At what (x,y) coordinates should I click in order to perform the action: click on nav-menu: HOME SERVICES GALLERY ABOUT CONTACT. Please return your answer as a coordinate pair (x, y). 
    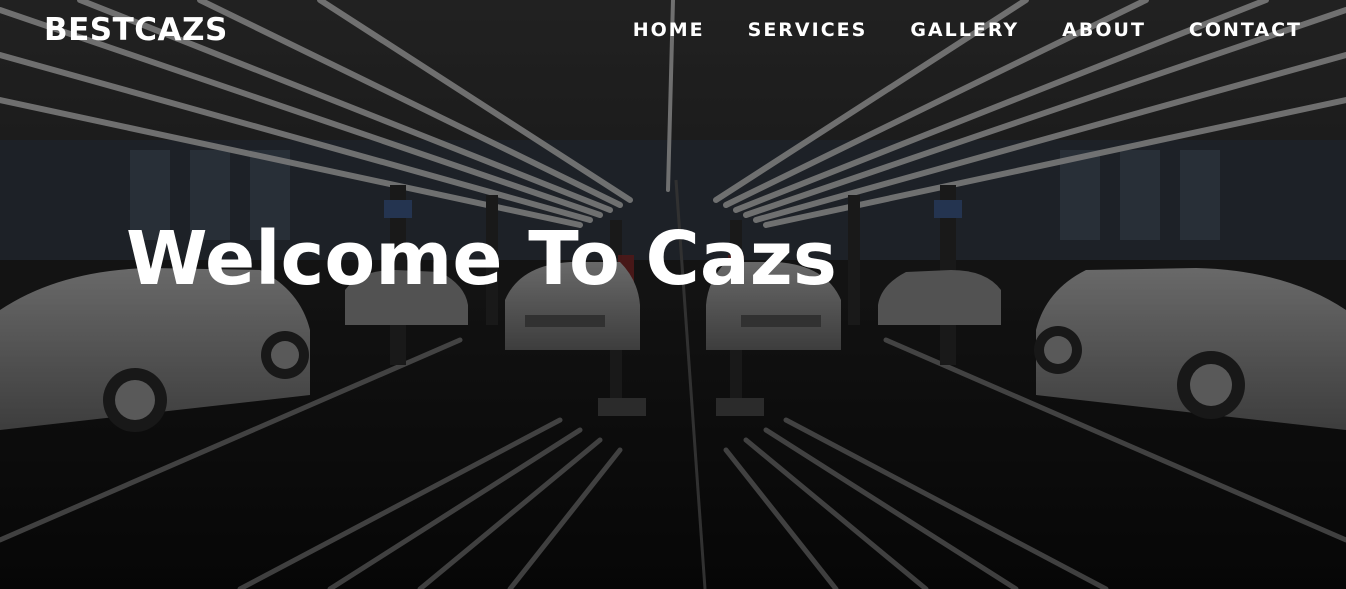
    Looking at the image, I should click on (946, 30).